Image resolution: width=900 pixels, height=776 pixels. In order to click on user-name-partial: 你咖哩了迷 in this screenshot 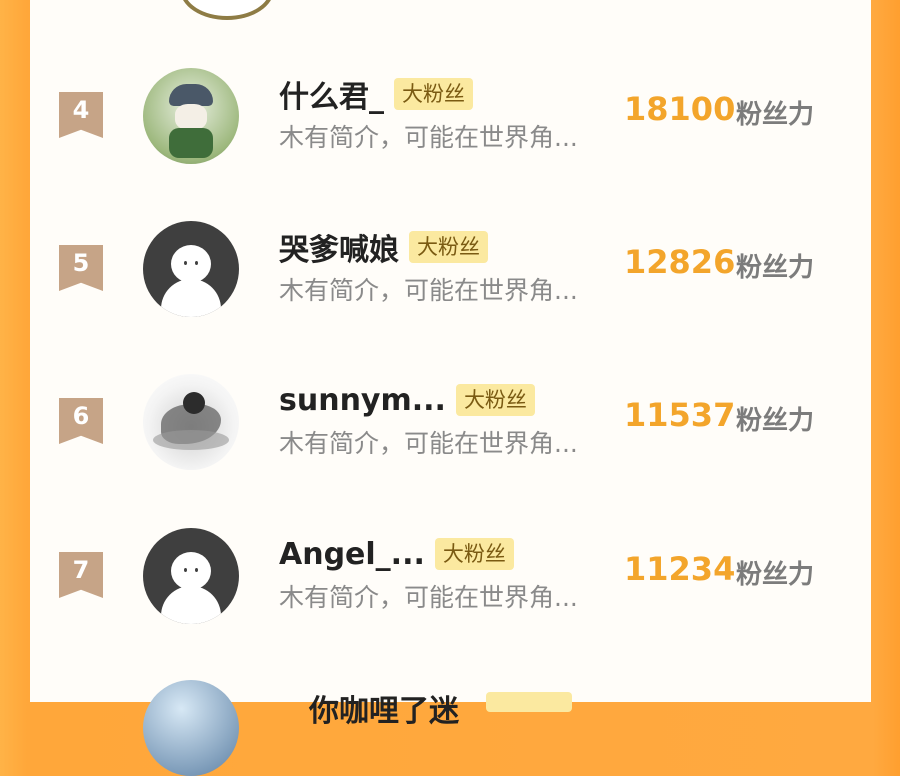, I will do `click(384, 708)`.